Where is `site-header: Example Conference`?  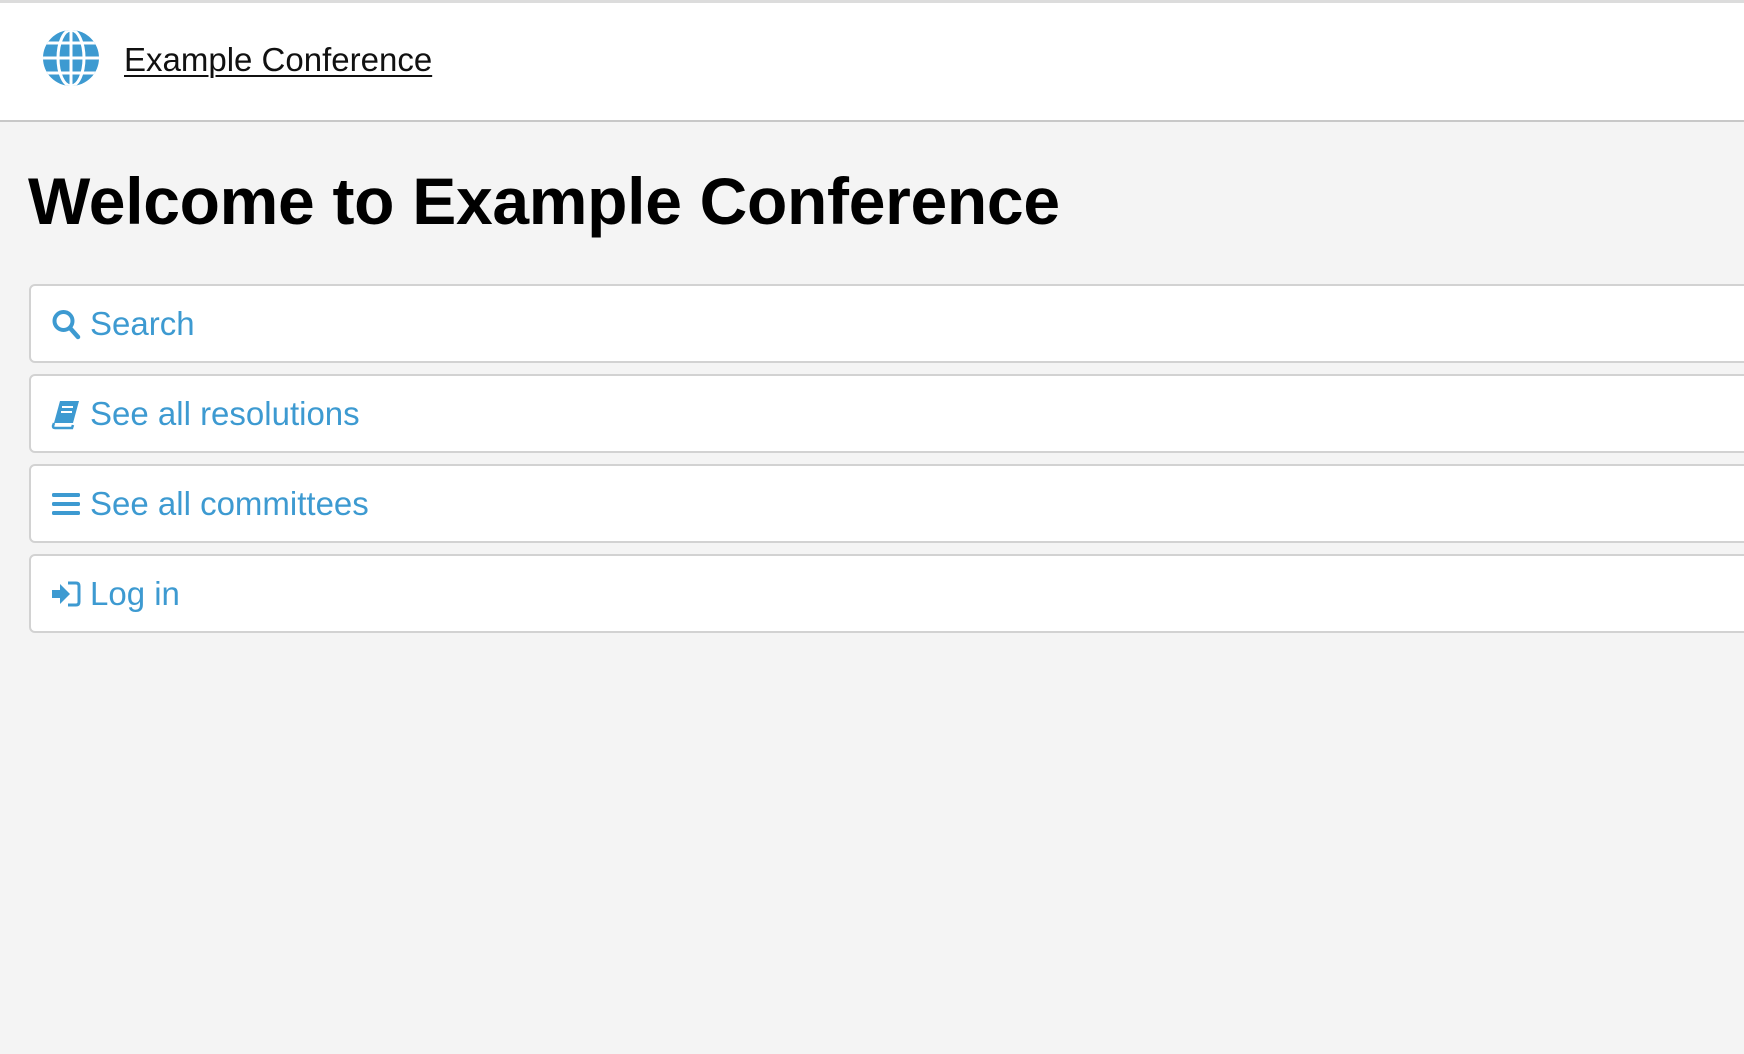
site-header: Example Conference is located at coordinates (872, 62).